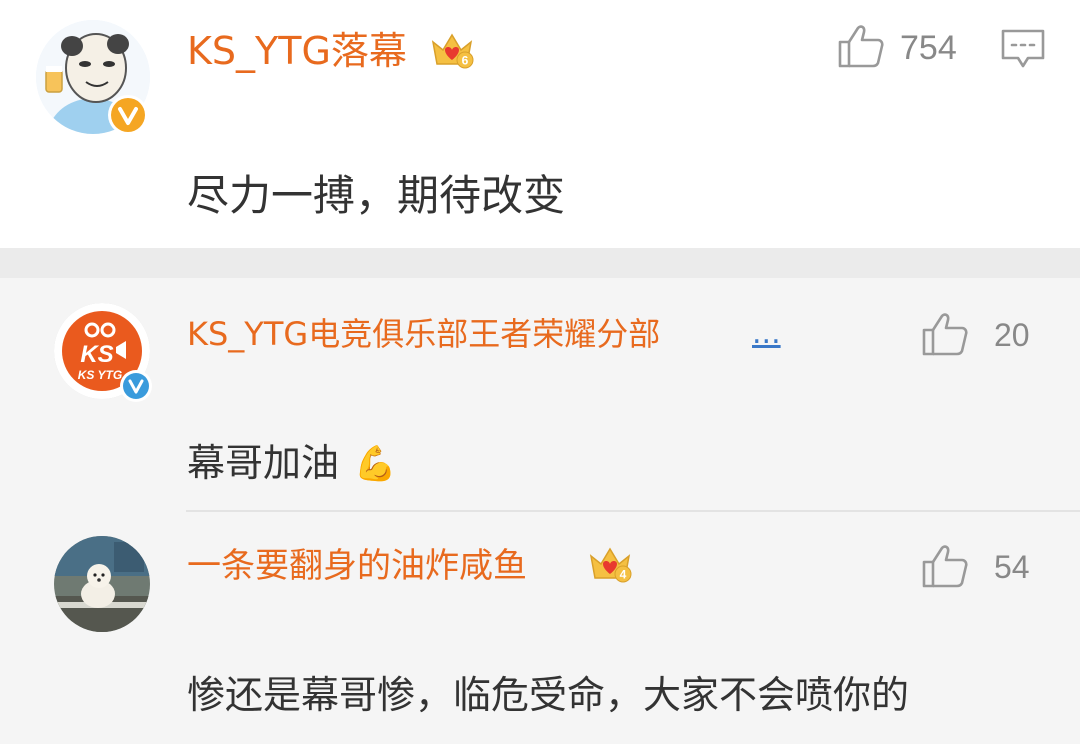  What do you see at coordinates (540, 263) in the screenshot?
I see `section-separator` at bounding box center [540, 263].